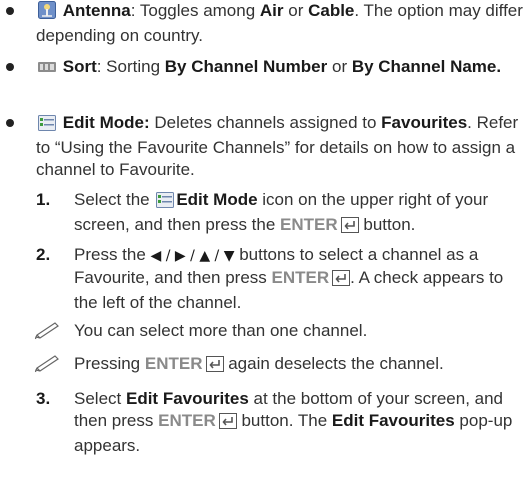 This screenshot has height=479, width=532. What do you see at coordinates (296, 10) in the screenshot?
I see `antenna-text: or` at bounding box center [296, 10].